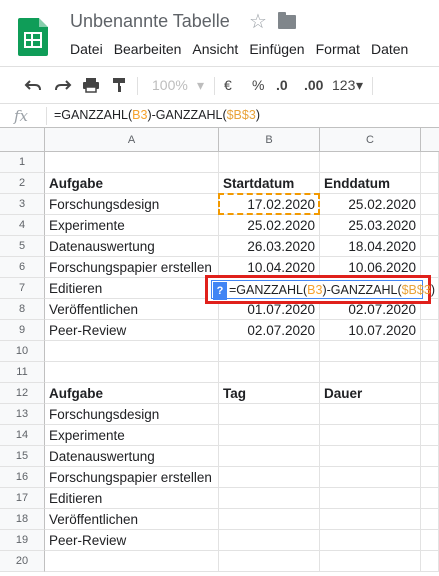 The height and width of the screenshot is (576, 439). Describe the element at coordinates (132, 498) in the screenshot. I see `cell-a17: Editieren` at that location.